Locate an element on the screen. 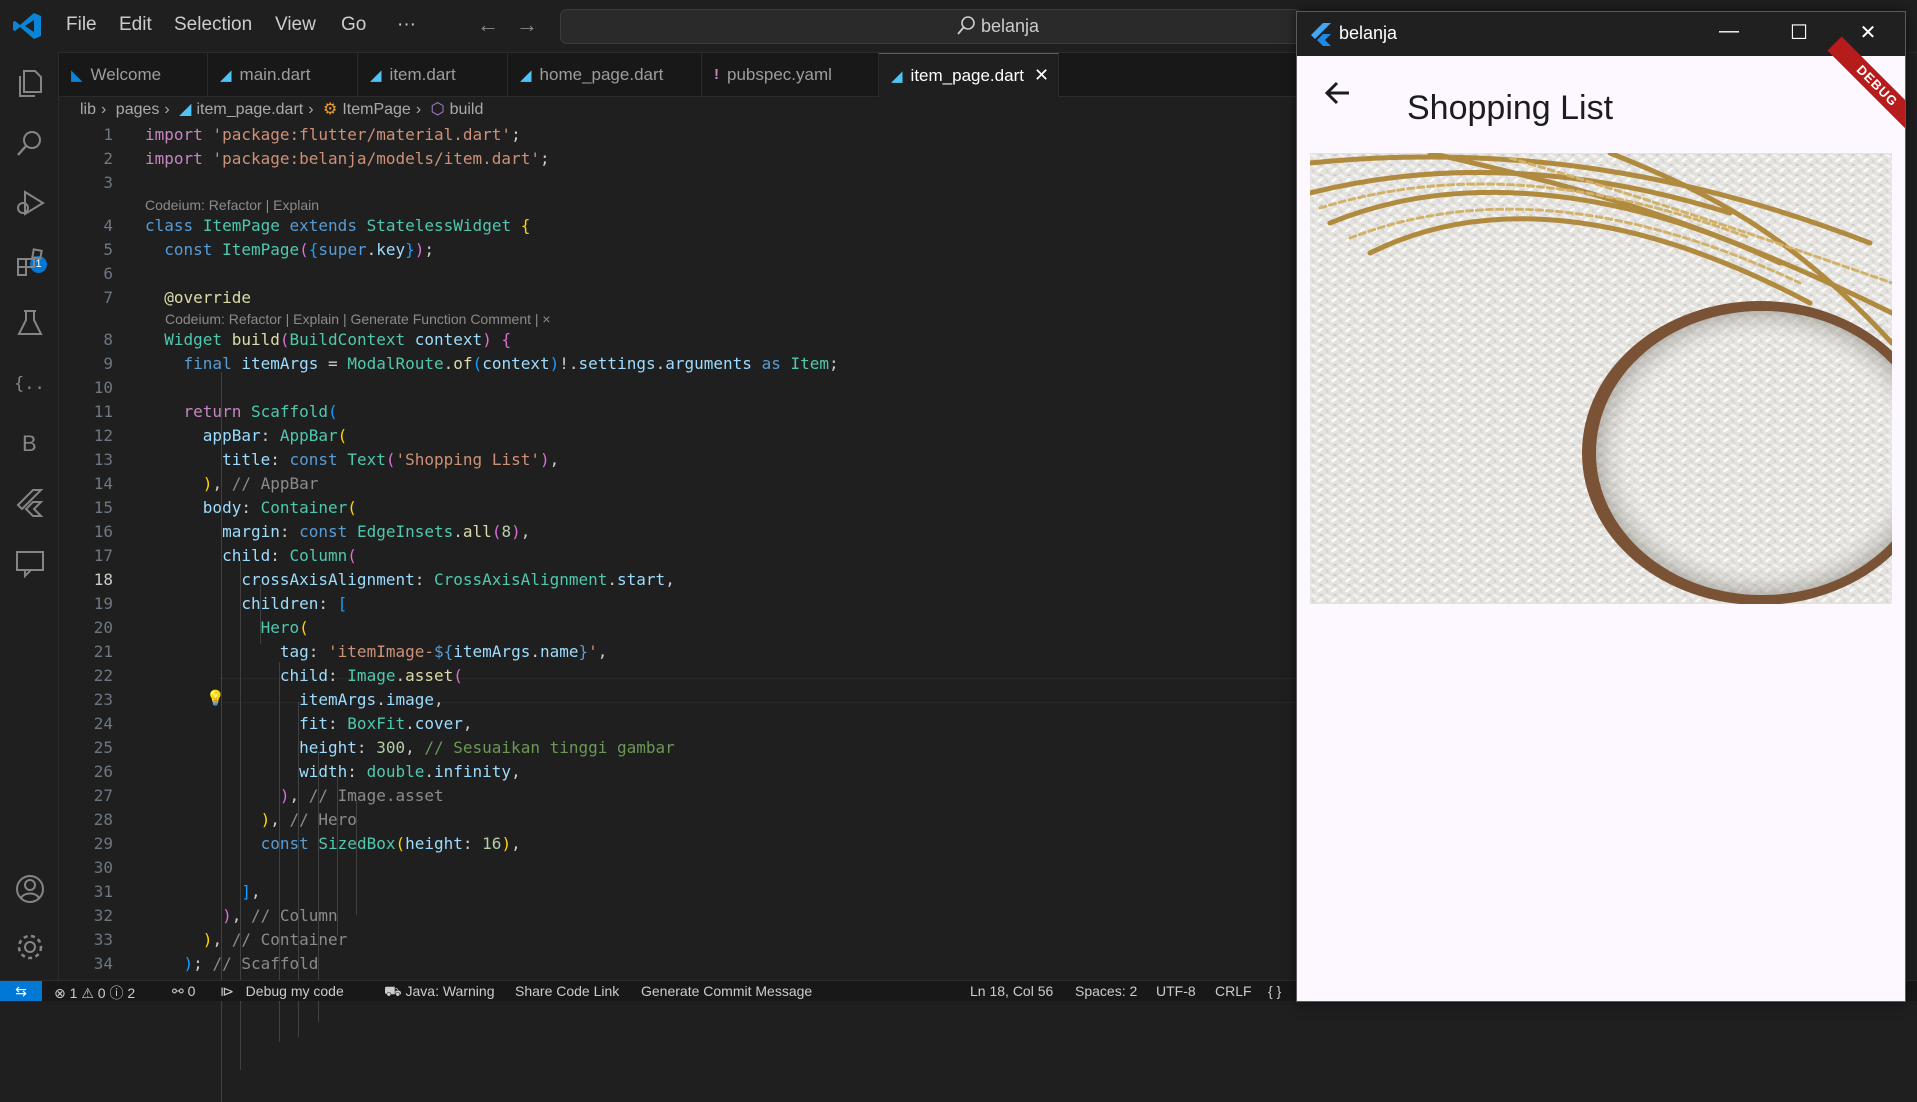  line-number: 30 is located at coordinates (103, 867).